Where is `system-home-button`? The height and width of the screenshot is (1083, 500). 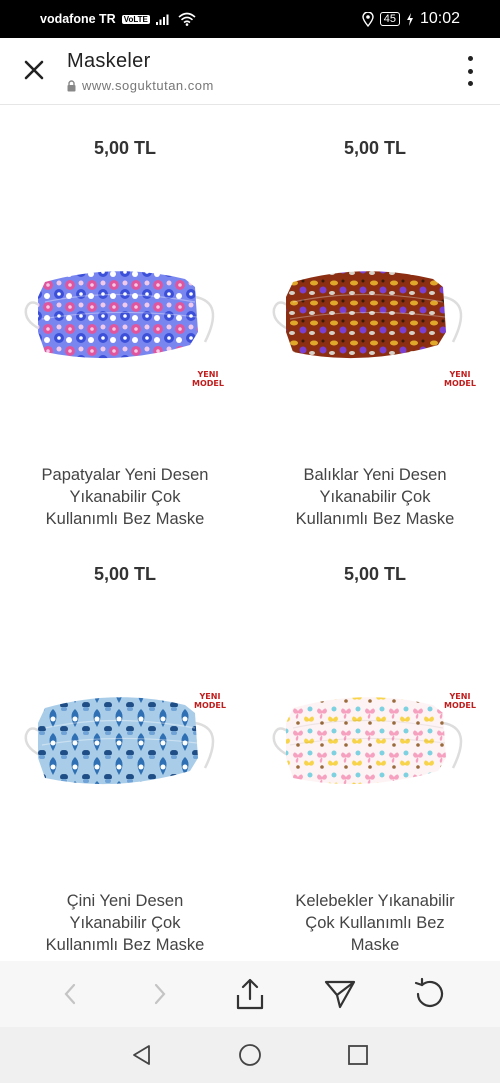
system-home-button is located at coordinates (250, 1055).